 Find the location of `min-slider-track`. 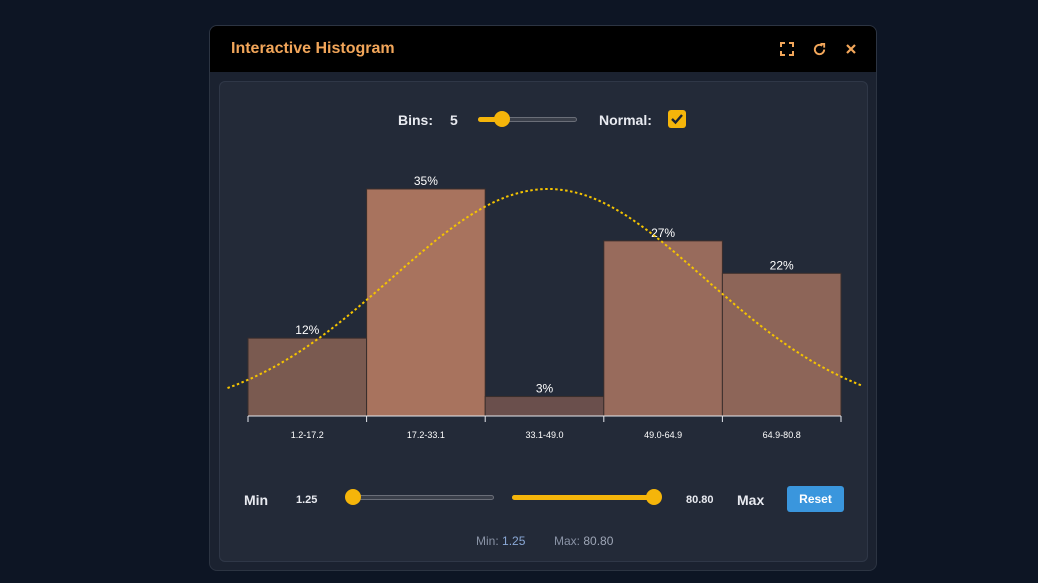

min-slider-track is located at coordinates (420, 497).